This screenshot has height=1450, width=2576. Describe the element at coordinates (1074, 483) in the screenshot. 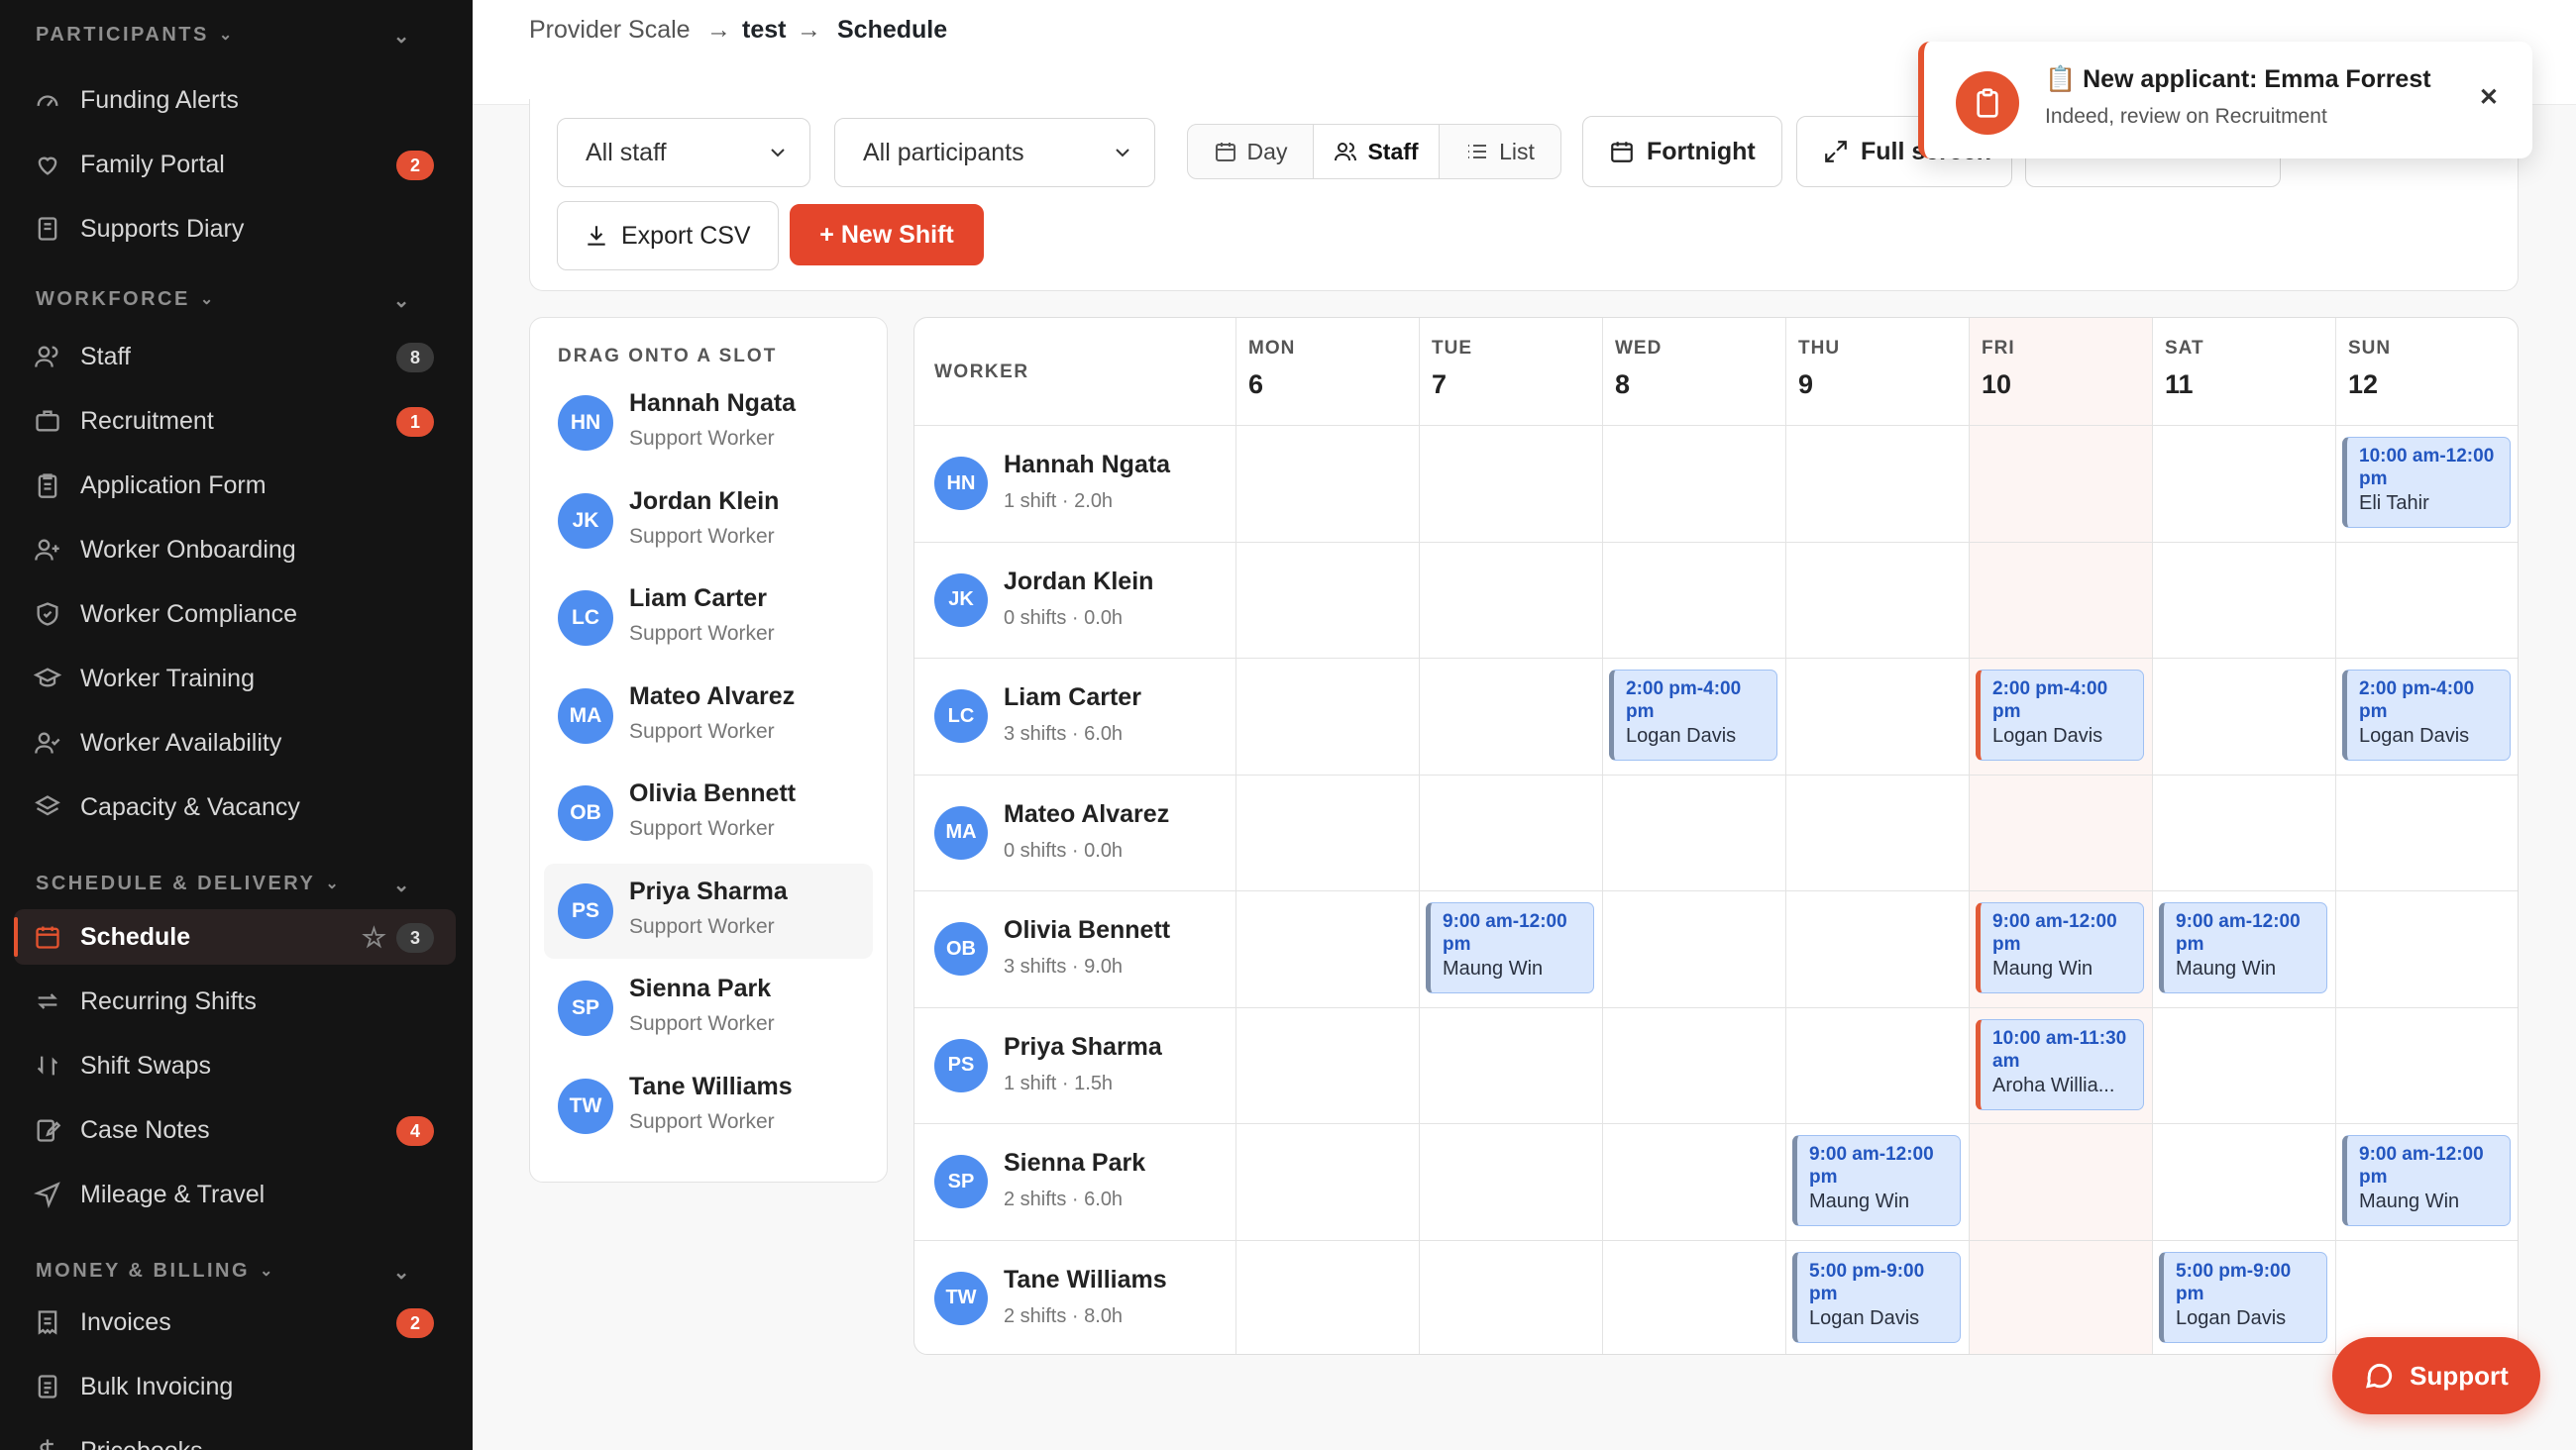

I see `worker-row-header: HN Hannah Ngata 1 shift · 2.0h` at that location.